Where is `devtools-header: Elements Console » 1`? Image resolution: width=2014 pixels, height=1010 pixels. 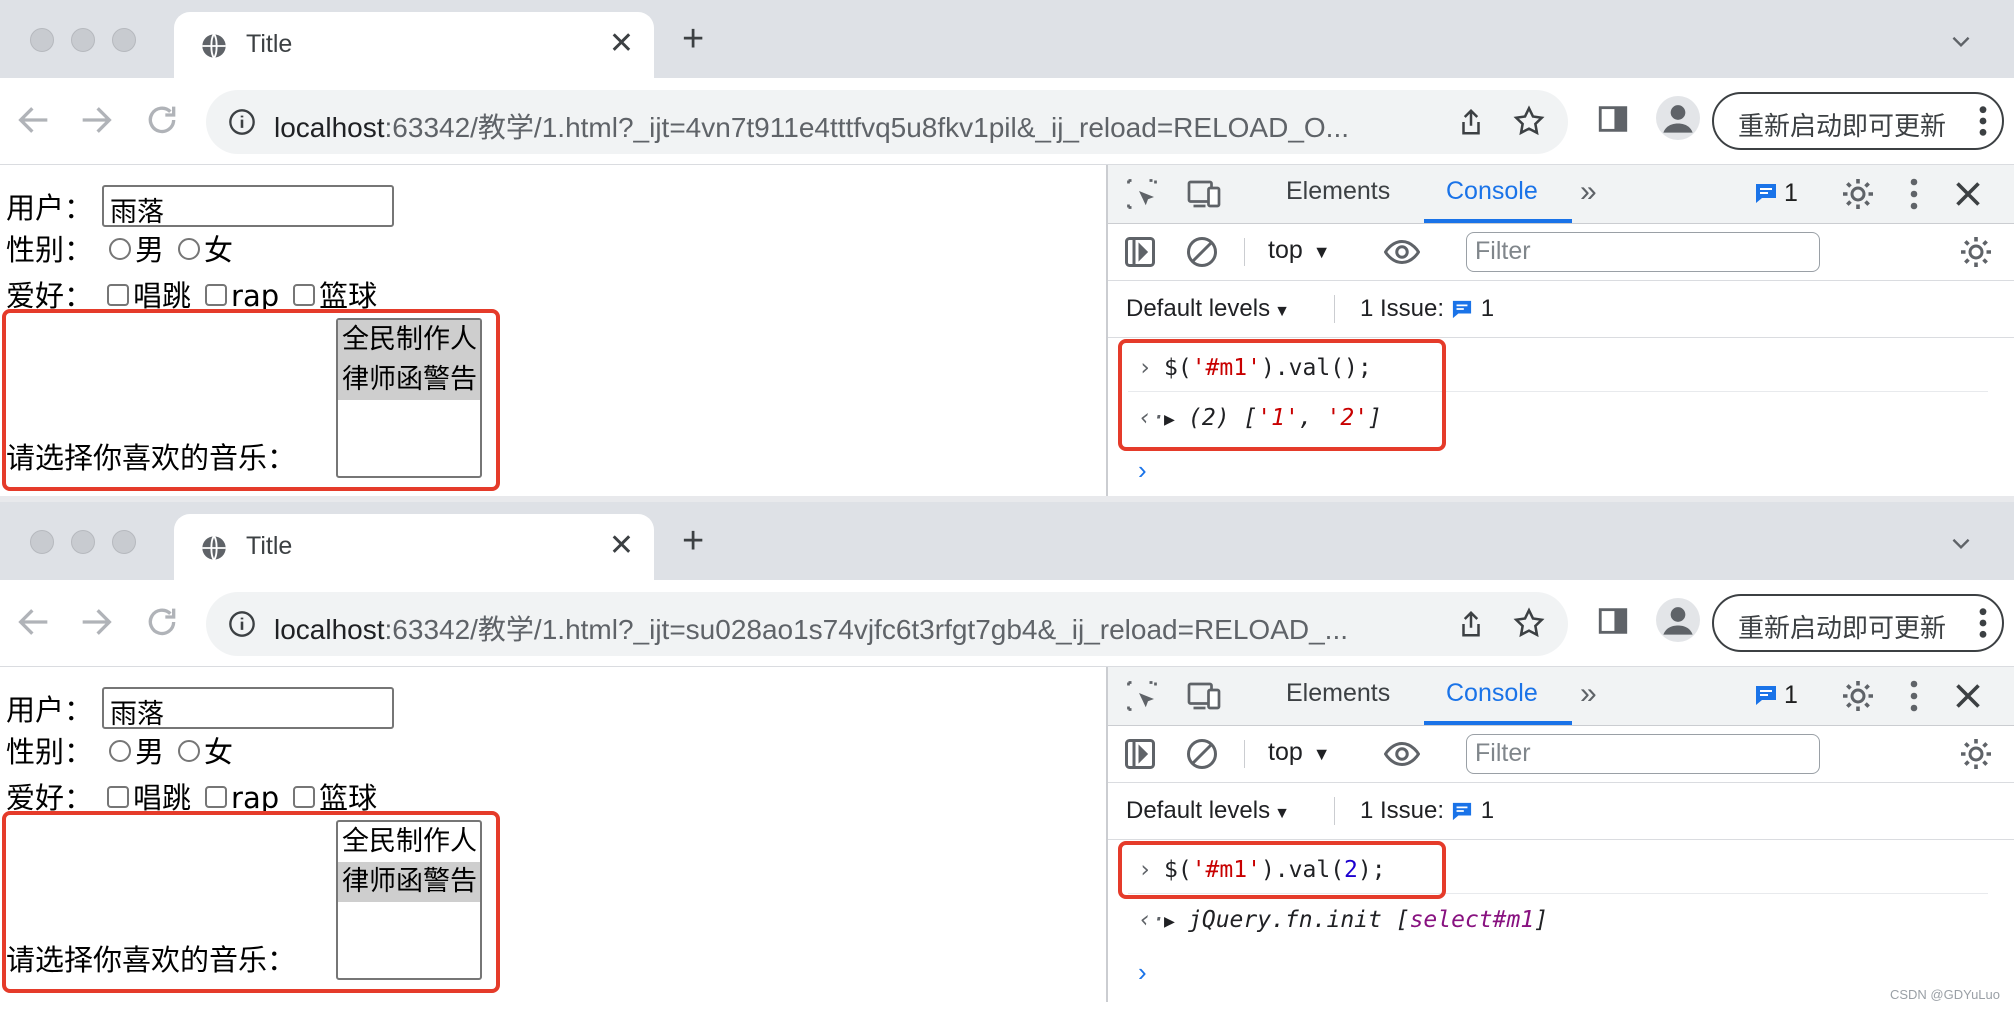 devtools-header: Elements Console » 1 is located at coordinates (1561, 194).